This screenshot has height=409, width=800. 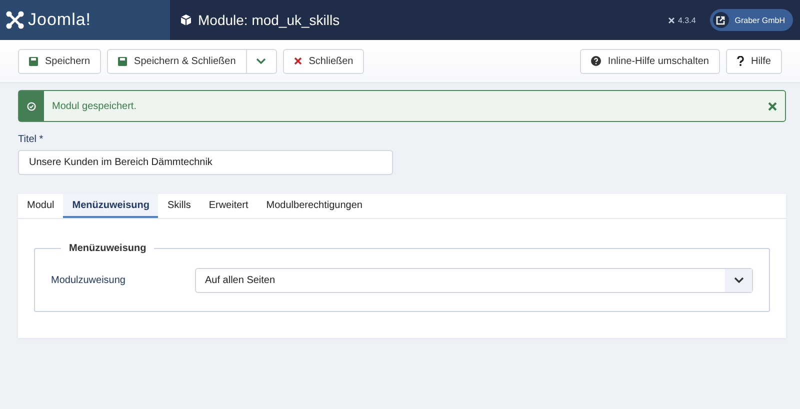 I want to click on fieldset-legend: Menüzuweisung, so click(x=107, y=248).